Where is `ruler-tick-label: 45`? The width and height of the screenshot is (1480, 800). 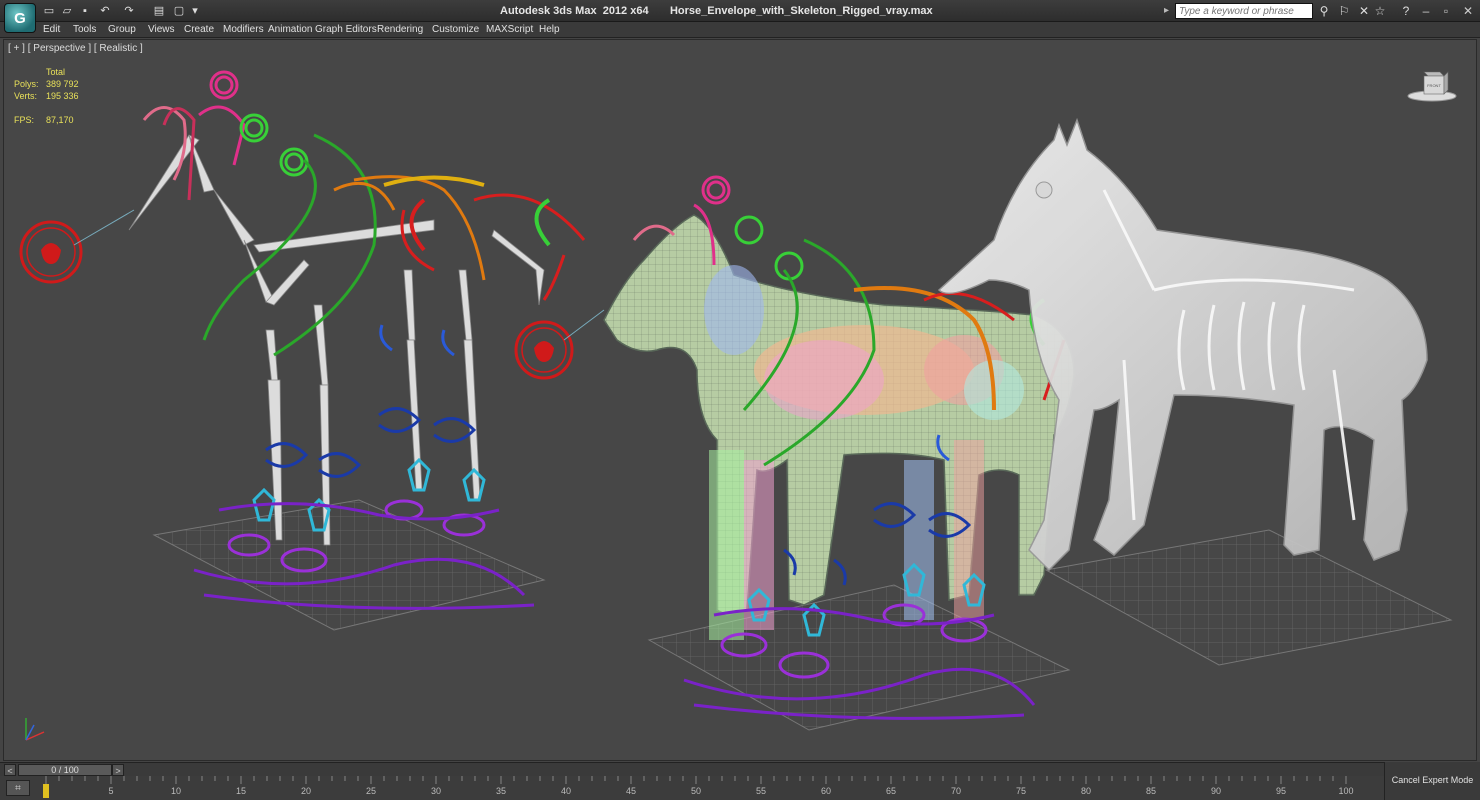 ruler-tick-label: 45 is located at coordinates (631, 791).